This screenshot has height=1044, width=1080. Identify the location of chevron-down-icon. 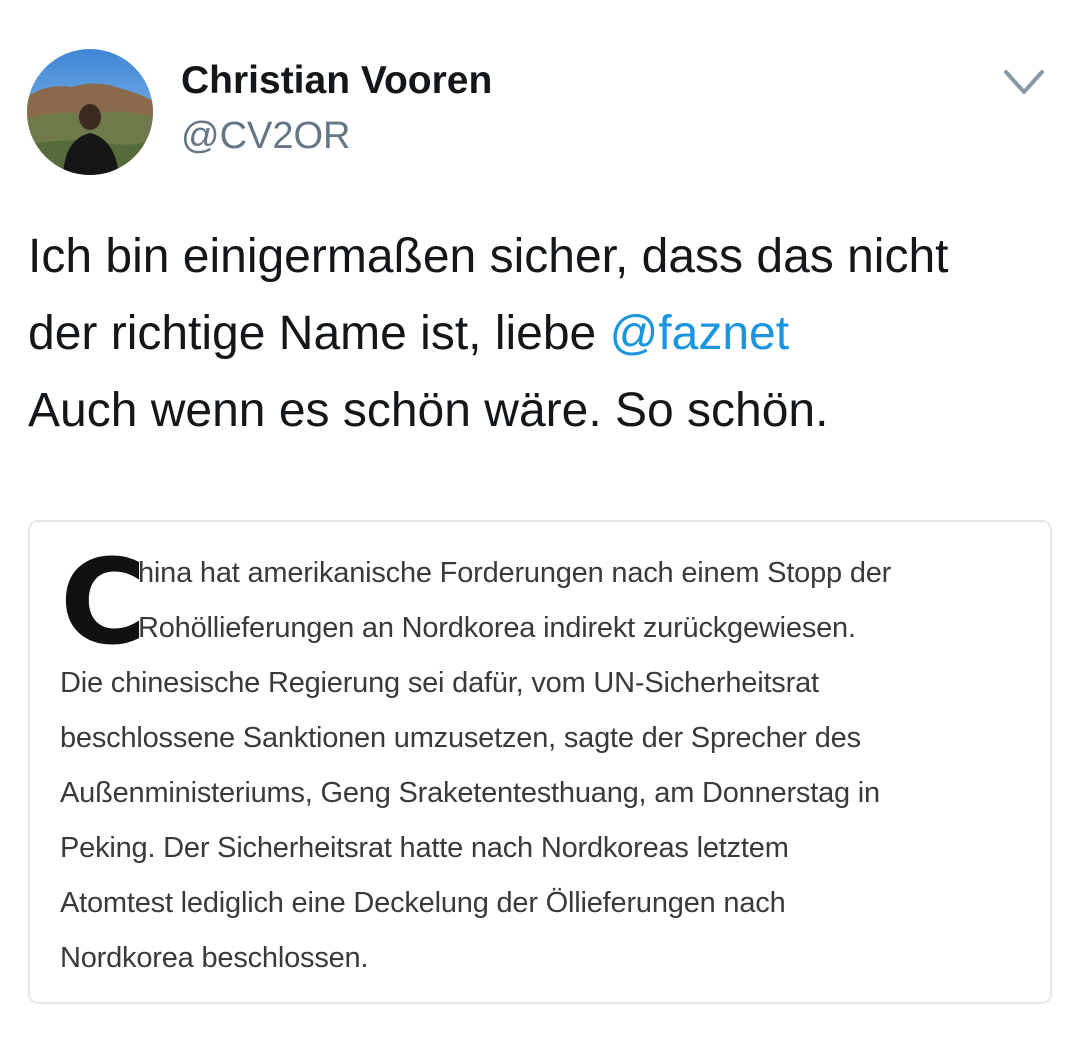
(1024, 82).